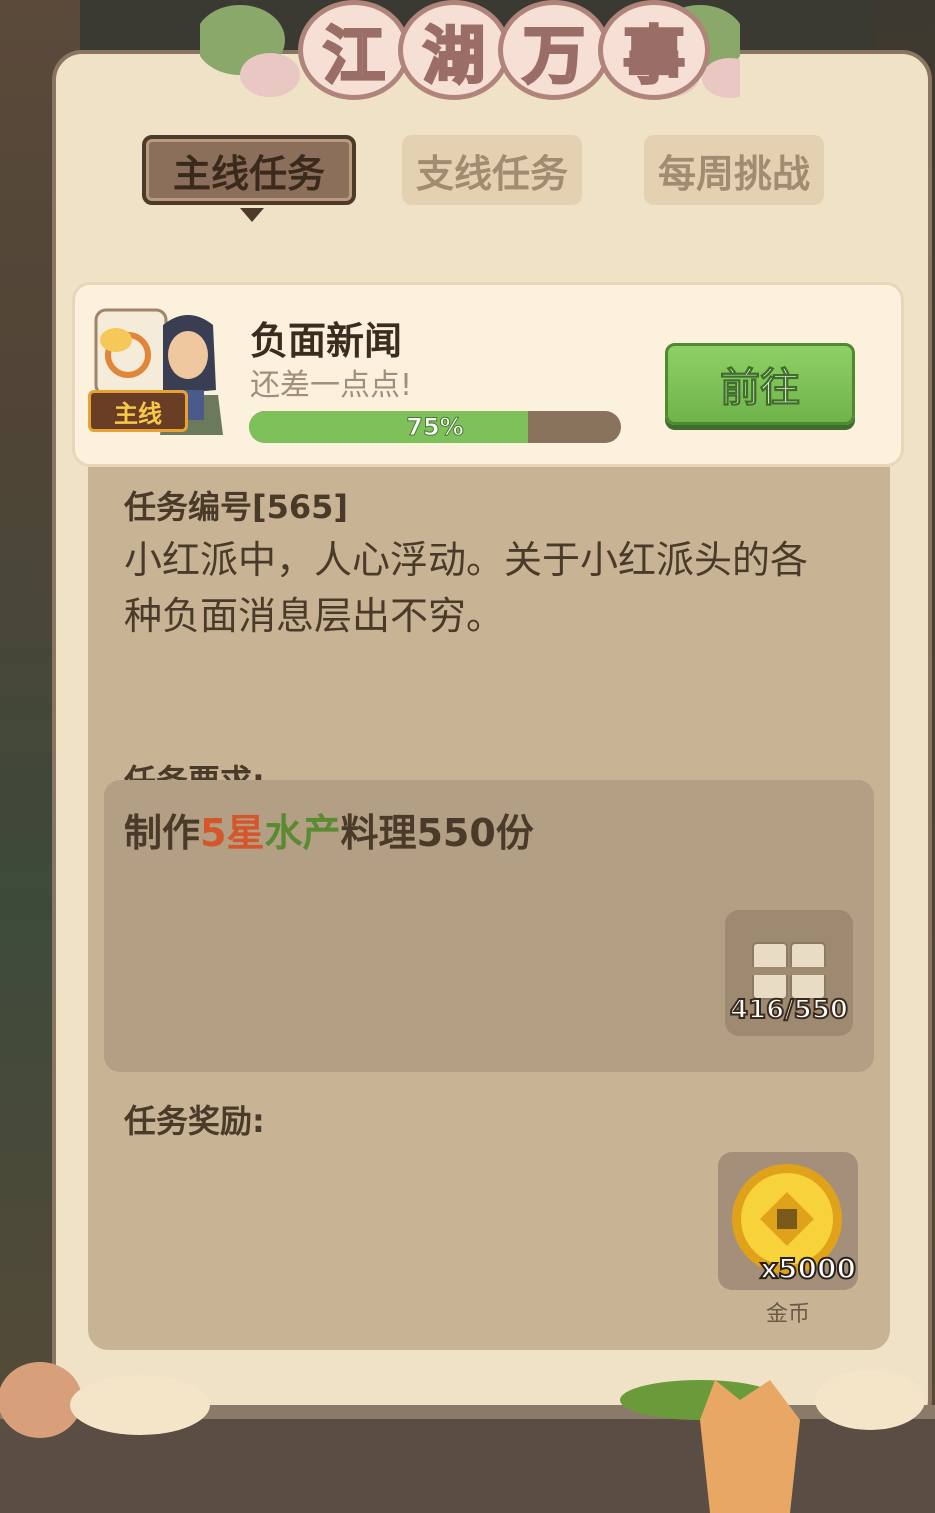 This screenshot has height=1513, width=935. I want to click on task-subtitle: 还差一点点!, so click(331, 385).